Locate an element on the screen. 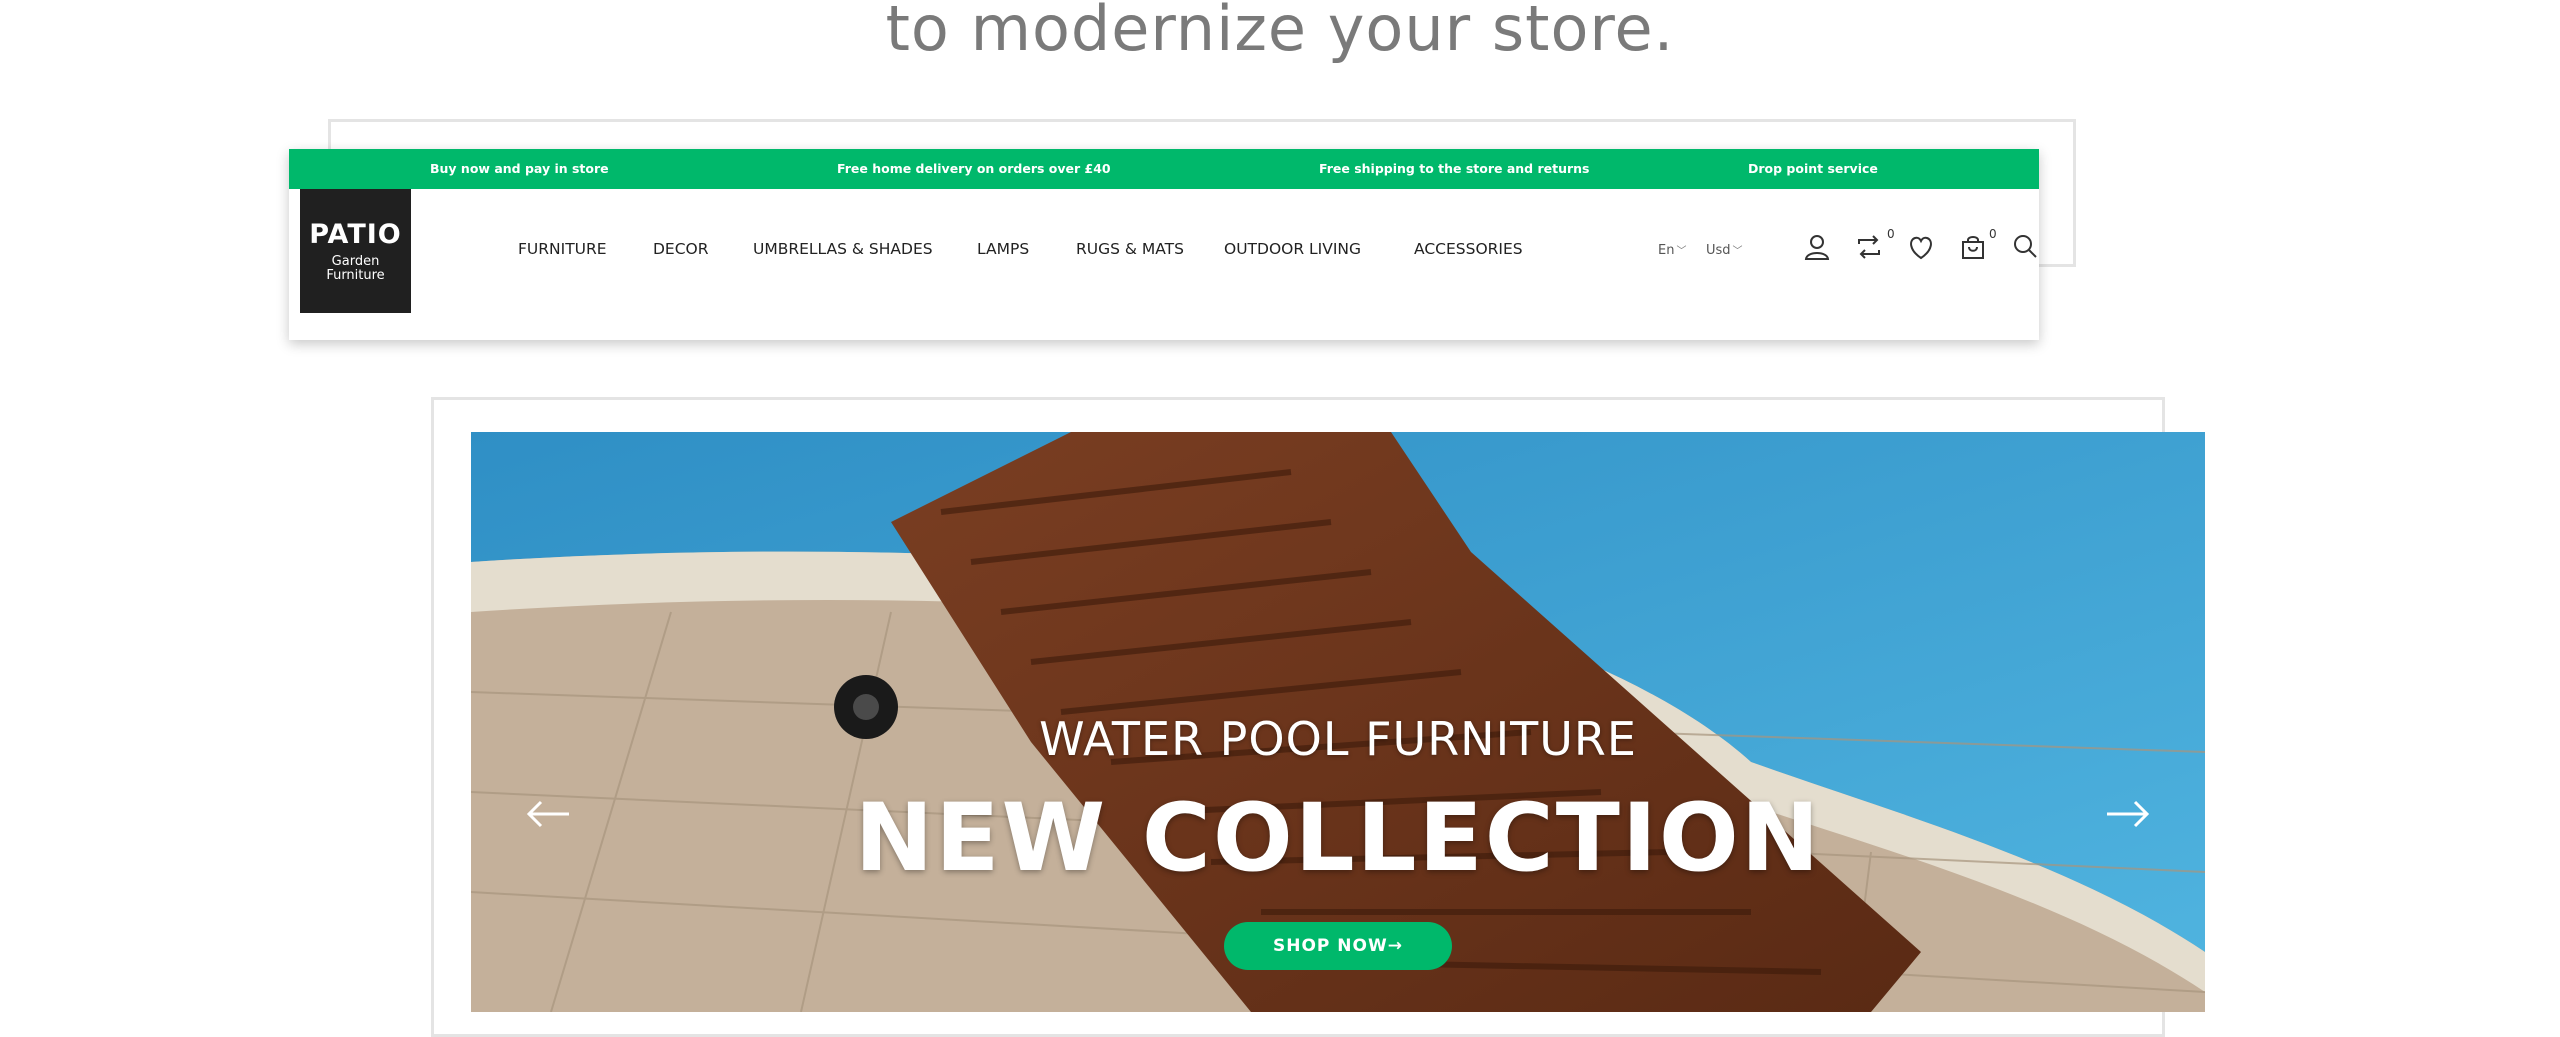 The height and width of the screenshot is (1037, 2560). promo-item-pay-in-store: Buy now and pay in store is located at coordinates (519, 168).